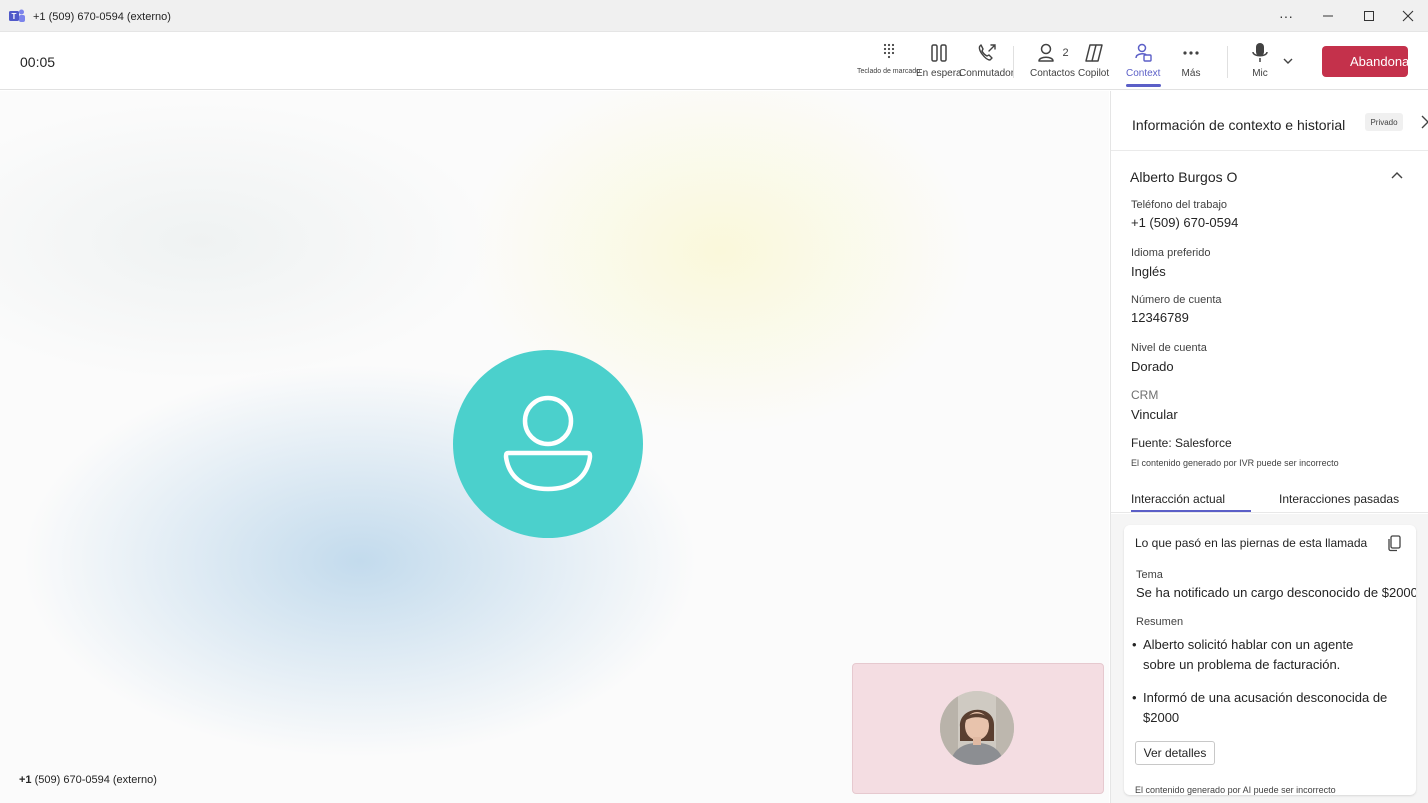 This screenshot has height=803, width=1428. Describe the element at coordinates (1424, 122) in the screenshot. I see `chevron-right-icon` at that location.